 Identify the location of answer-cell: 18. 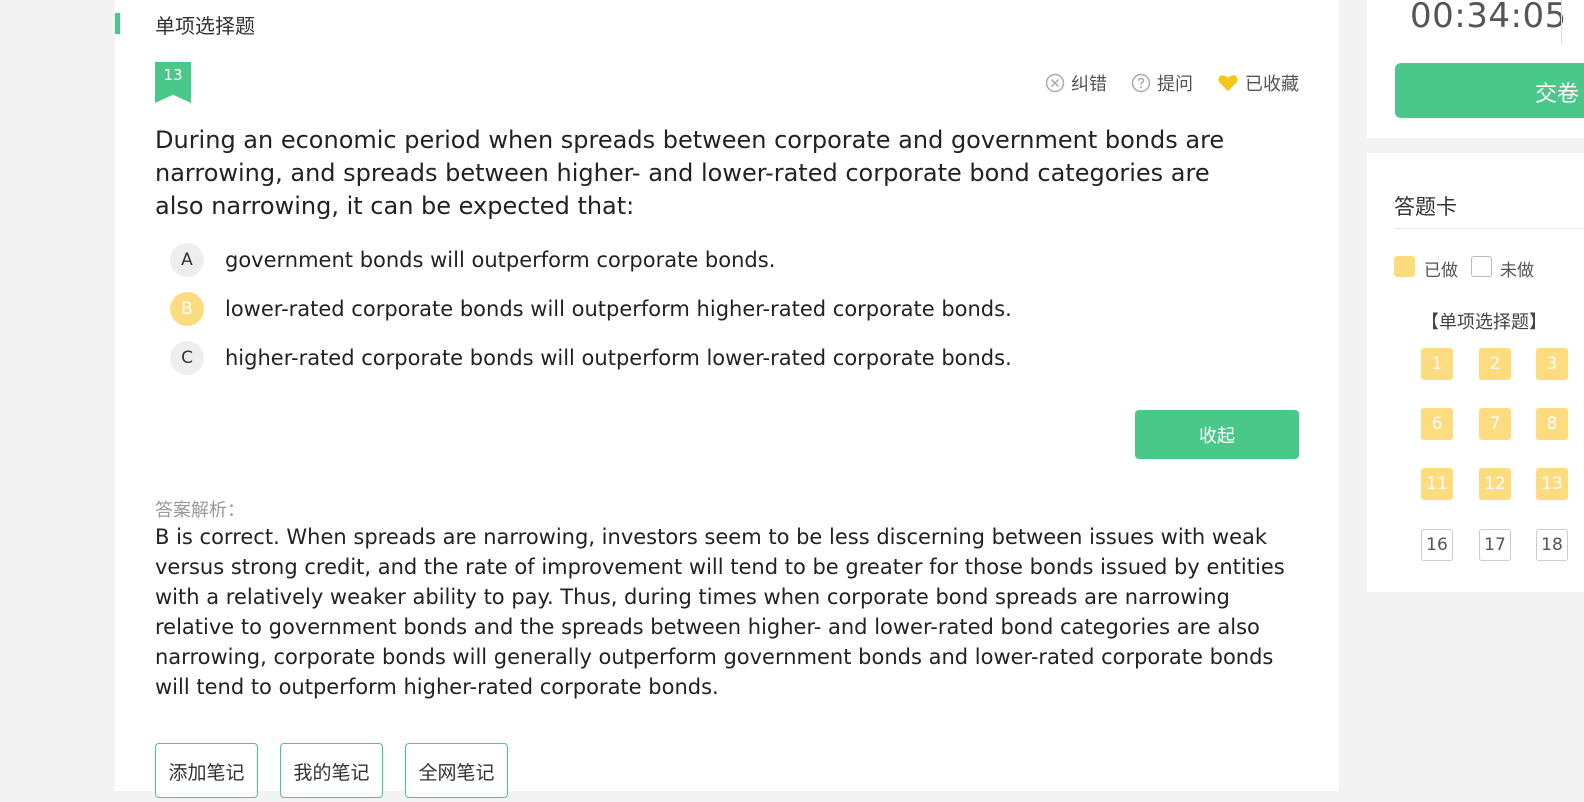
(1552, 545).